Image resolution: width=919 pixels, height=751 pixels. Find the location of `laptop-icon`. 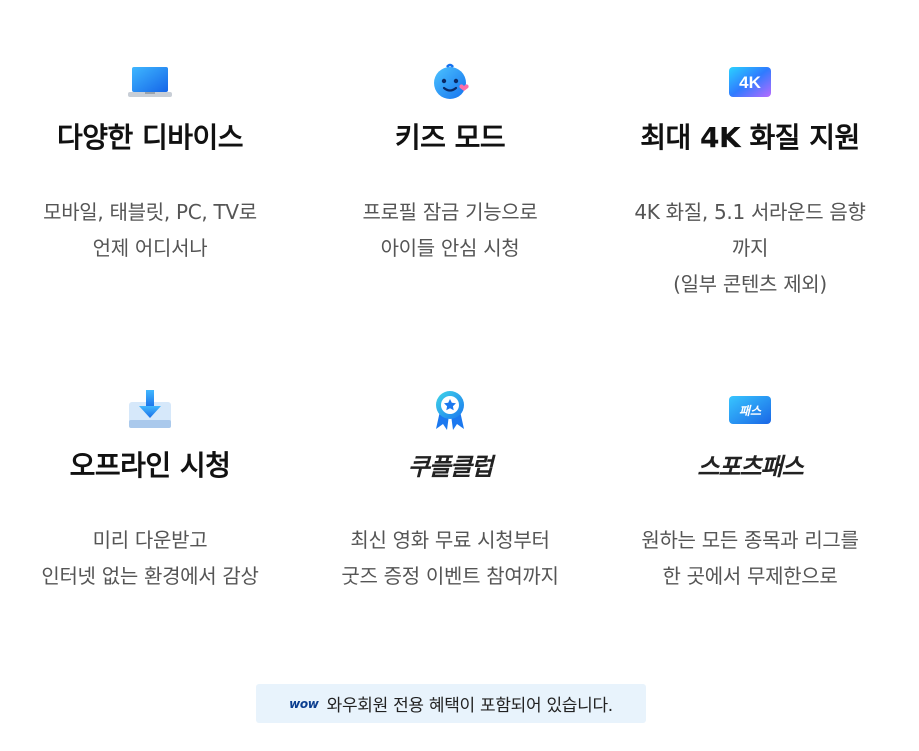

laptop-icon is located at coordinates (150, 82).